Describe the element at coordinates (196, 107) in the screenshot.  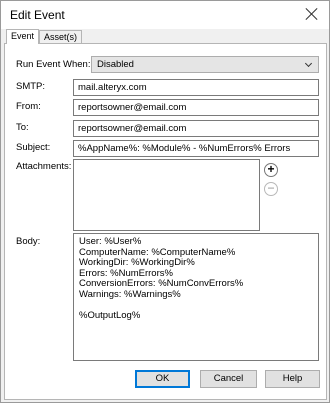
I see `from-input: reportsowner@email.com` at that location.